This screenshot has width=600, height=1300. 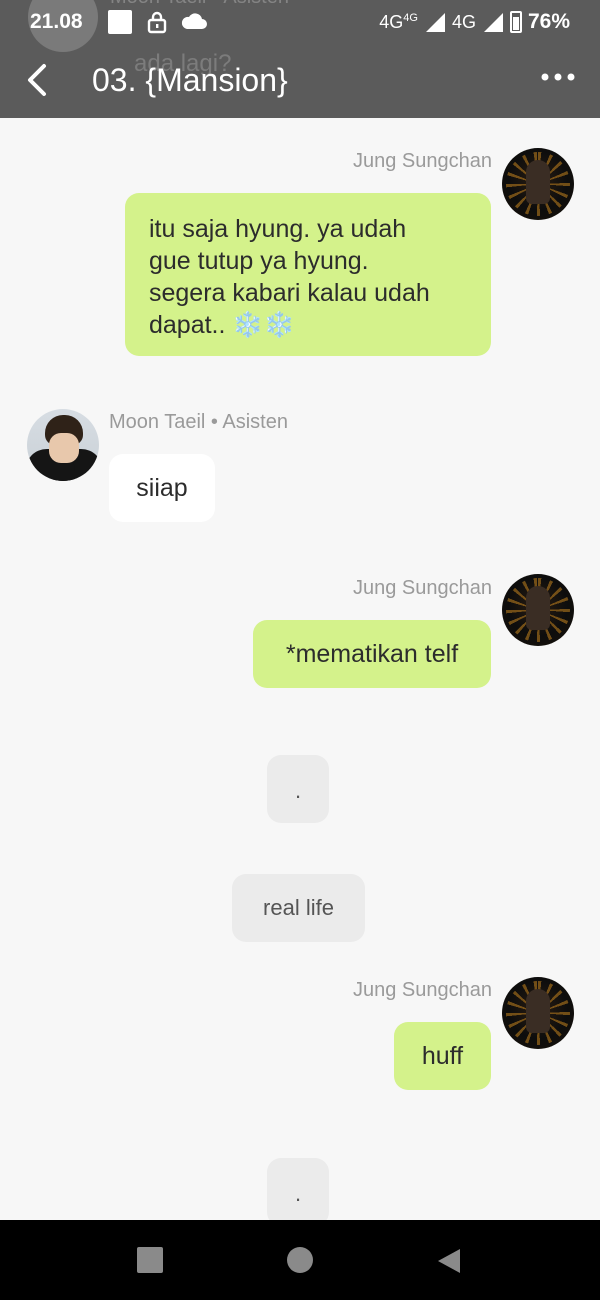 I want to click on message-line: segera kabari kalau udah, so click(x=289, y=293).